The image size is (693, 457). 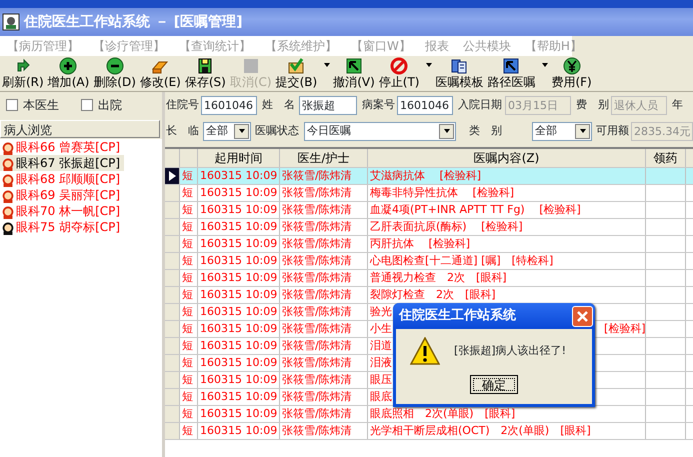 What do you see at coordinates (160, 73) in the screenshot?
I see `toolbar-button: 修改(E)` at bounding box center [160, 73].